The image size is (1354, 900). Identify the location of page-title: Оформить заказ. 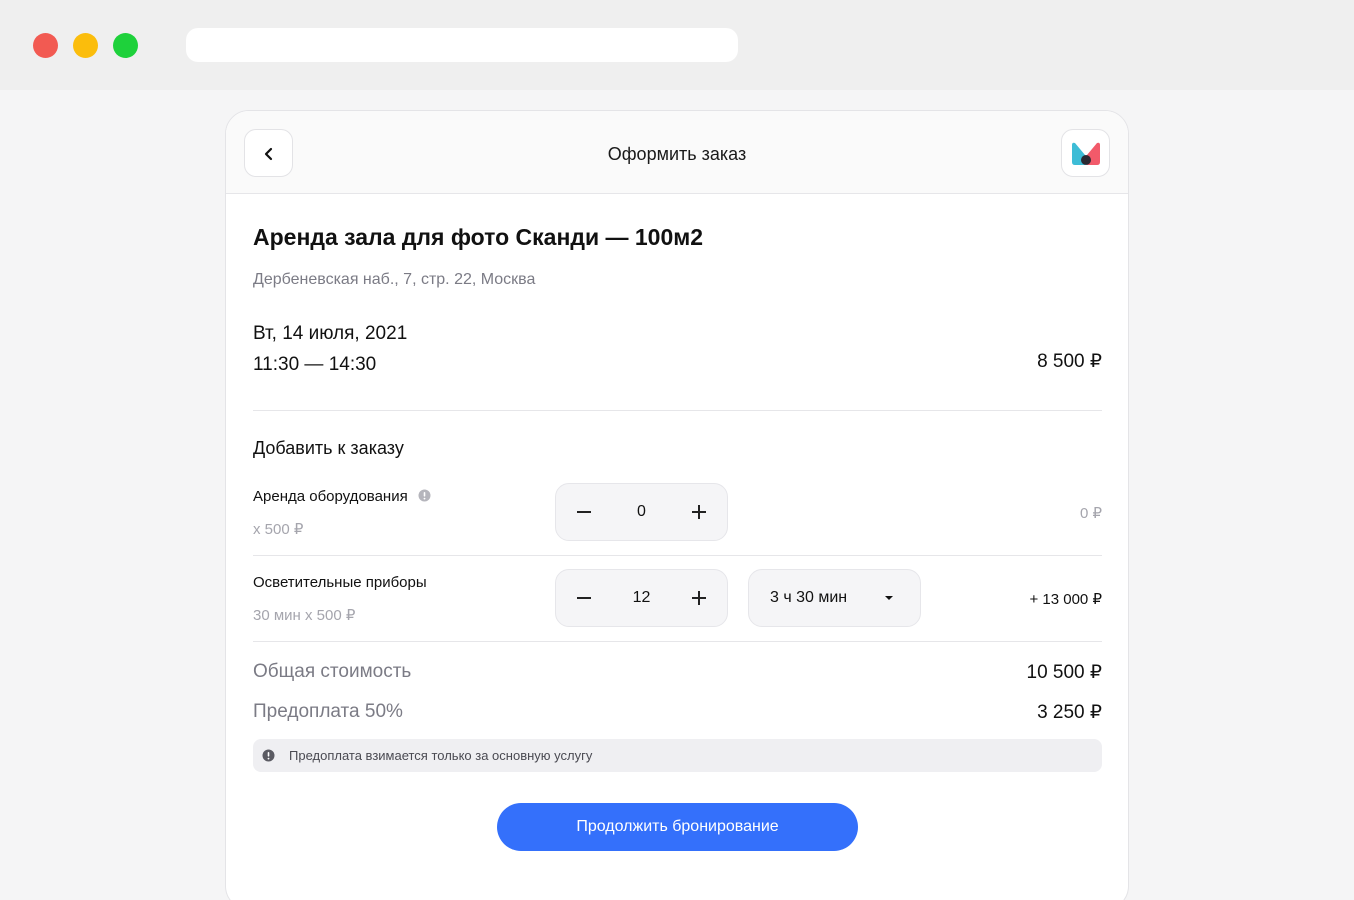
(677, 154).